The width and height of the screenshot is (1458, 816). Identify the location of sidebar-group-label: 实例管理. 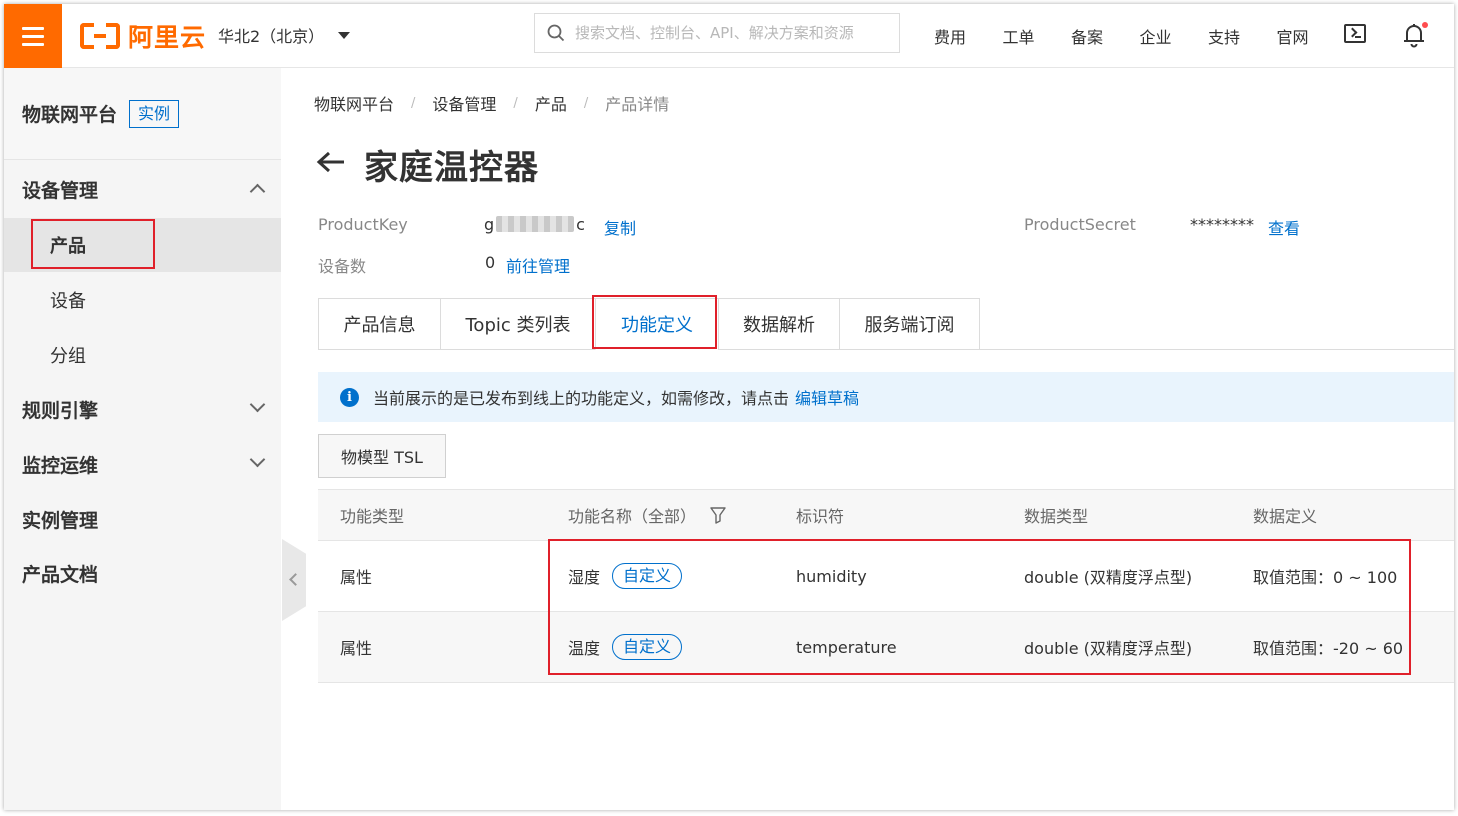
(60, 520).